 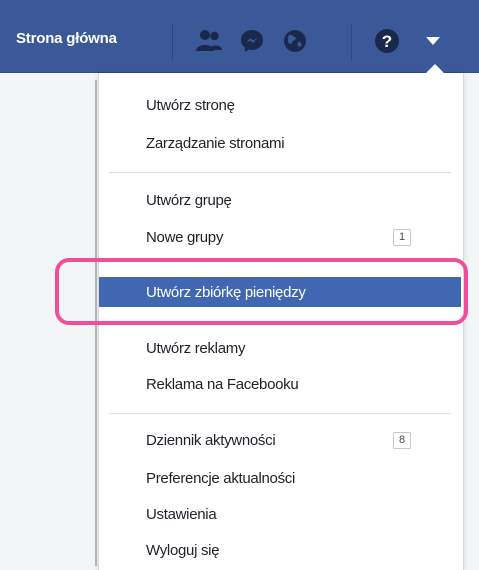 I want to click on count-badge: 8, so click(x=402, y=440).